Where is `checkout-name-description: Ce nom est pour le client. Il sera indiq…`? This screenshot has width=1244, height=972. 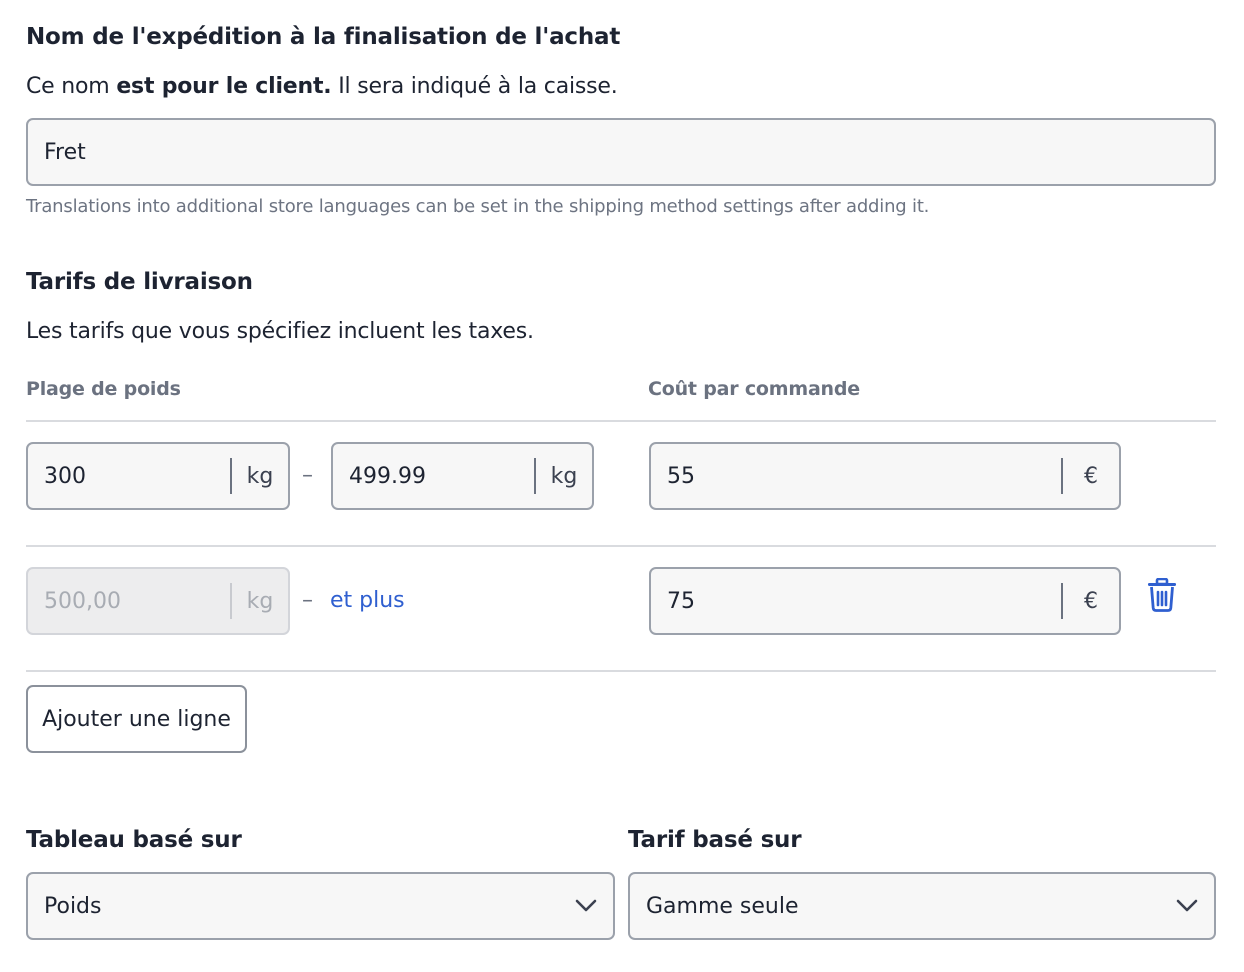
checkout-name-description: Ce nom est pour le client. Il sera indiq… is located at coordinates (322, 86).